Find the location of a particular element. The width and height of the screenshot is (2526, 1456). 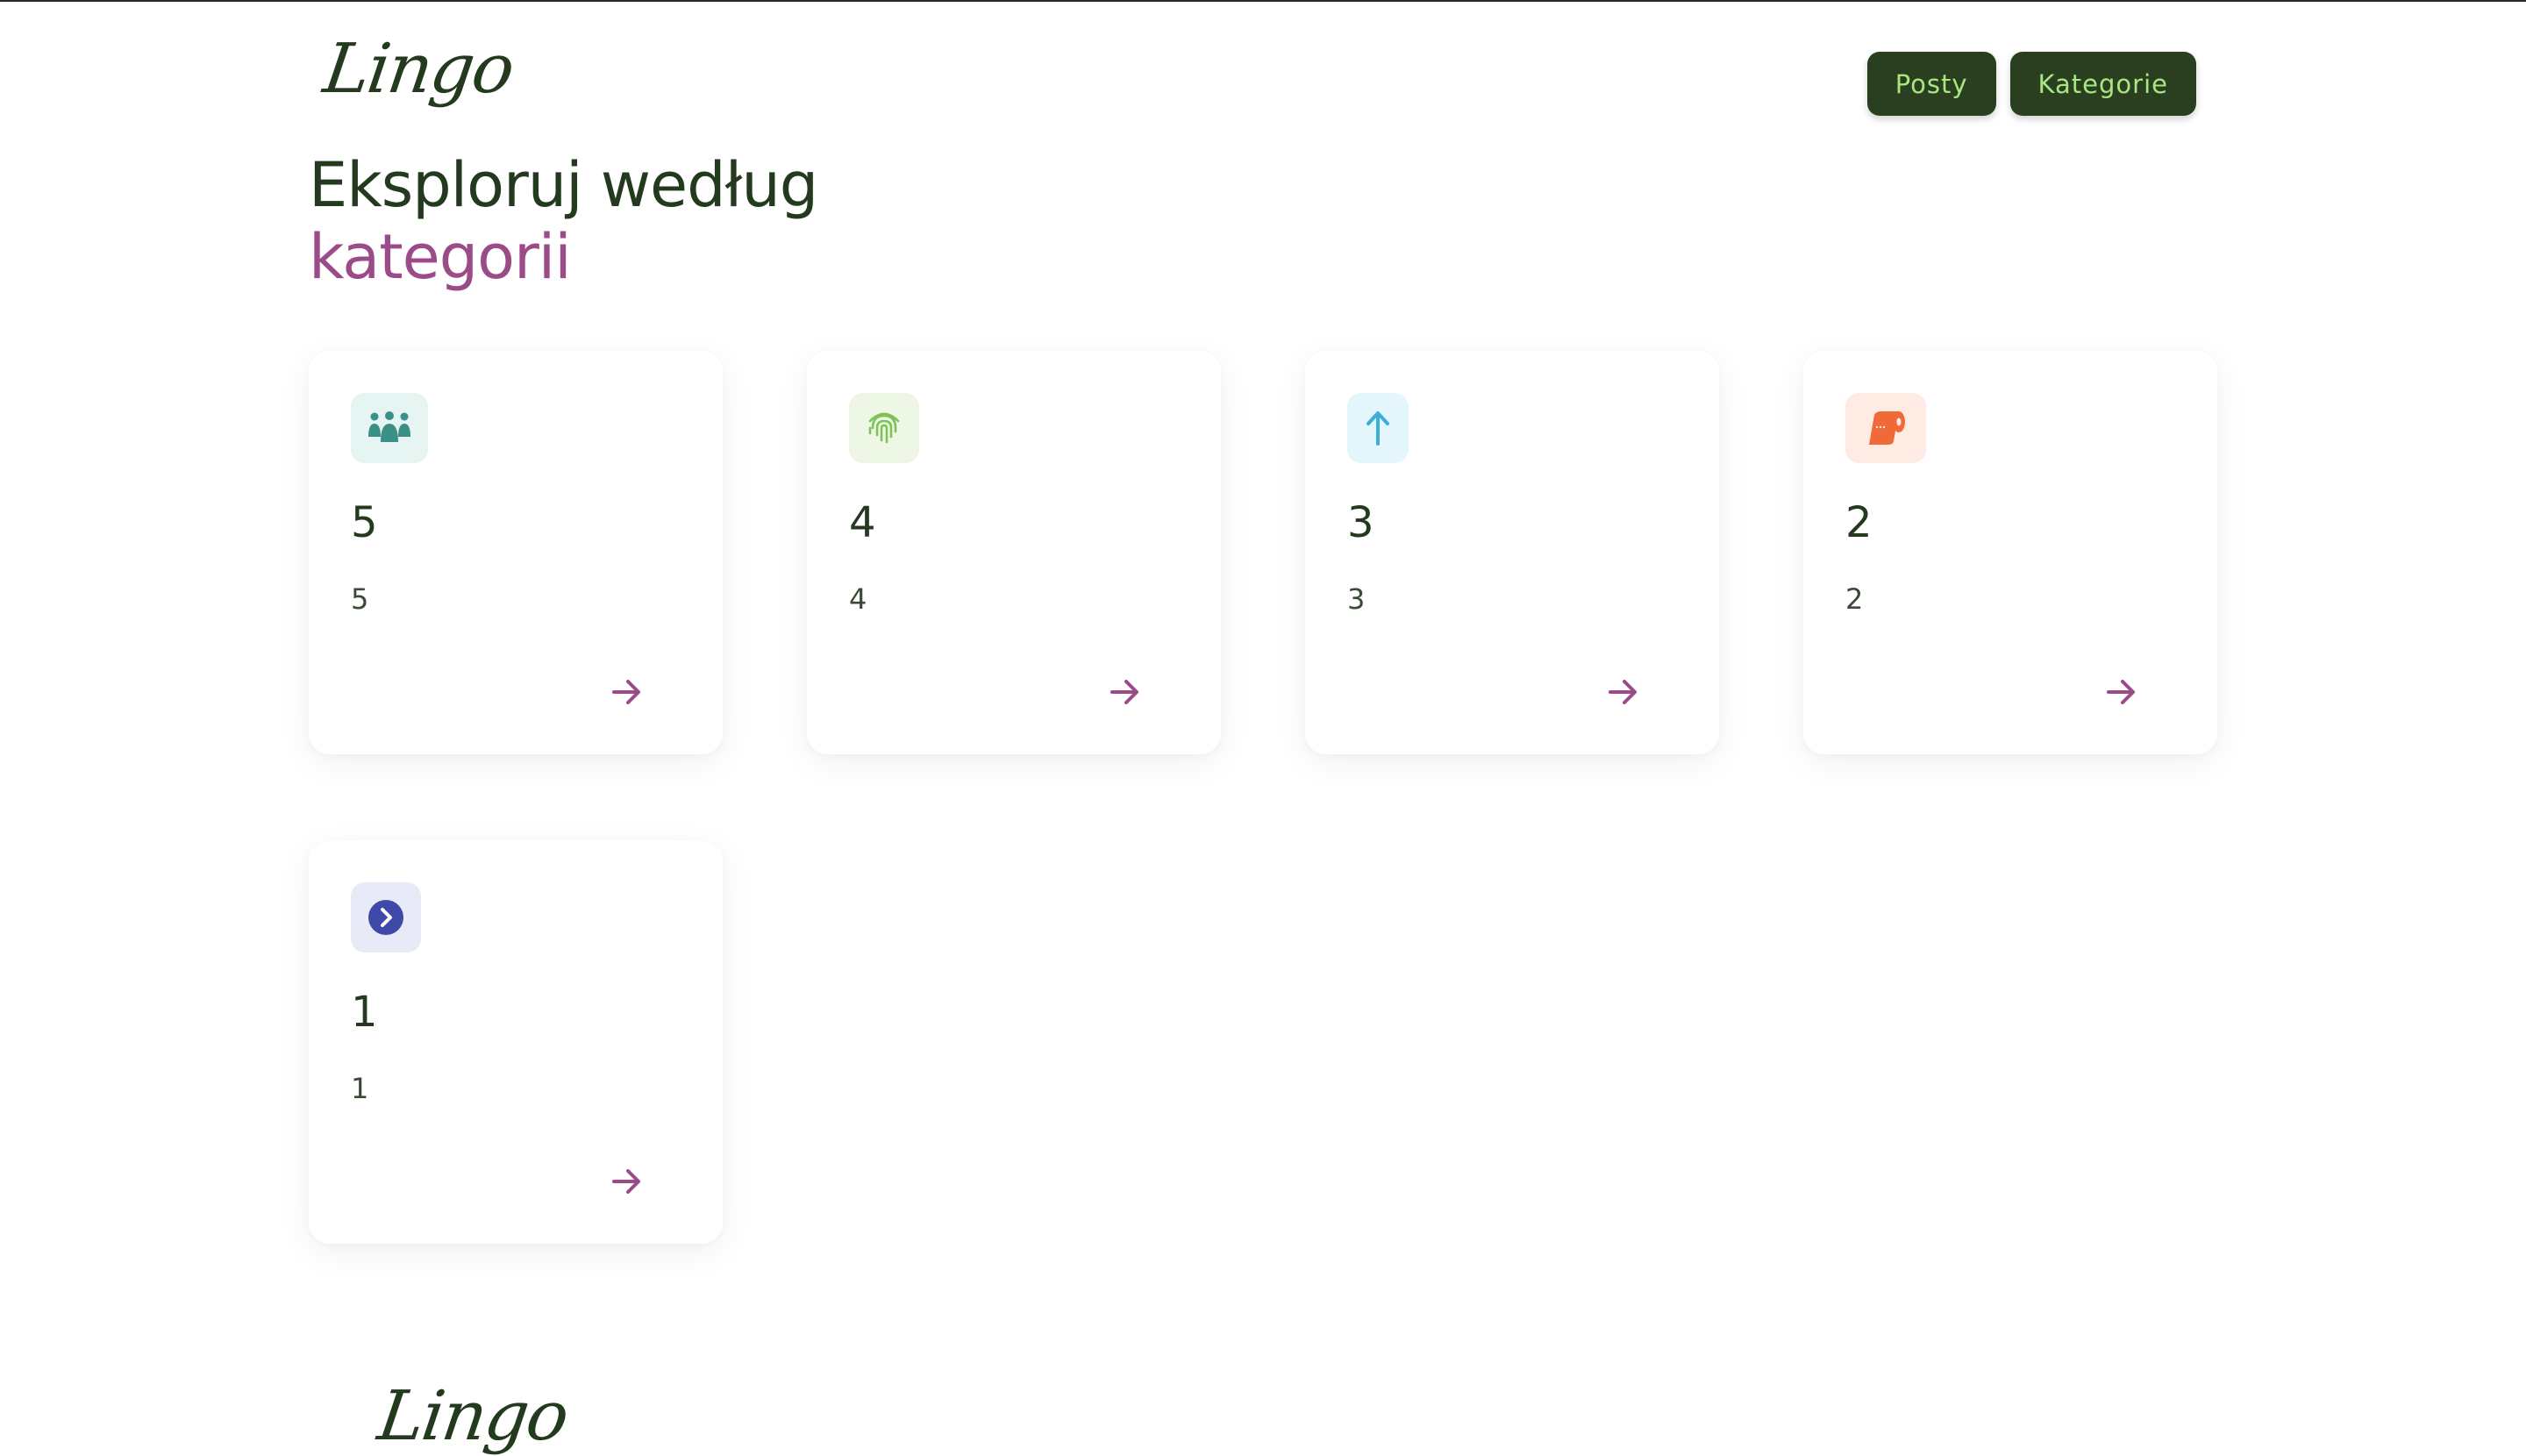

card-title: 4 is located at coordinates (862, 522).